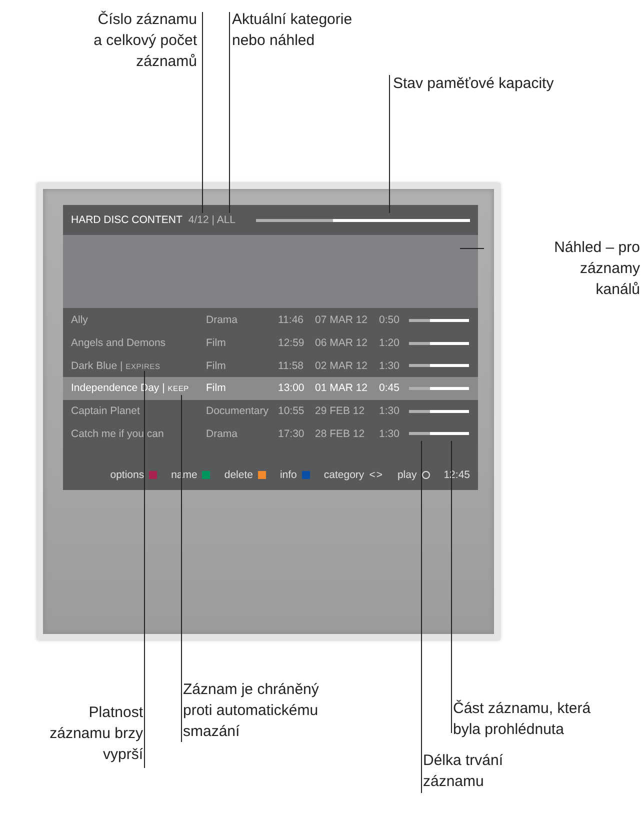 This screenshot has height=817, width=644. What do you see at coordinates (270, 320) in the screenshot?
I see `recording-row: Ally Drama 11:46 07 MAR 12 0:50` at bounding box center [270, 320].